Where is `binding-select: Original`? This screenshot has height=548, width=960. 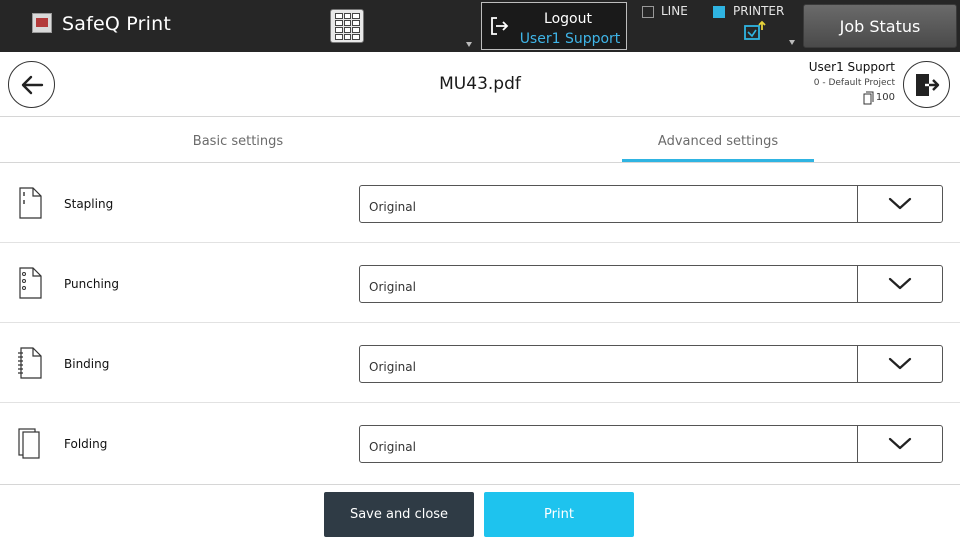
binding-select: Original is located at coordinates (651, 364).